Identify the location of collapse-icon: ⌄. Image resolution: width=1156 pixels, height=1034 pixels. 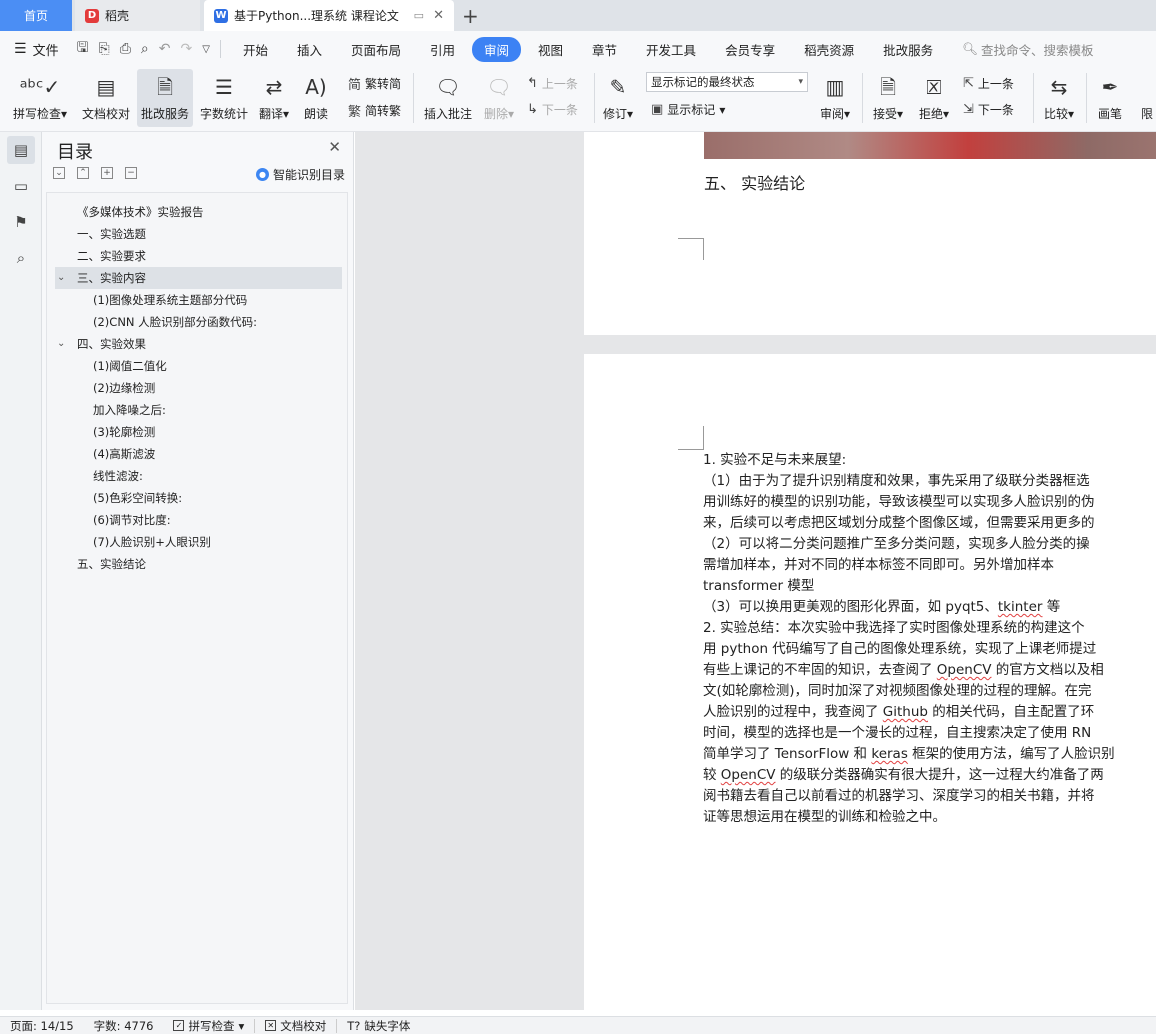
(59, 173).